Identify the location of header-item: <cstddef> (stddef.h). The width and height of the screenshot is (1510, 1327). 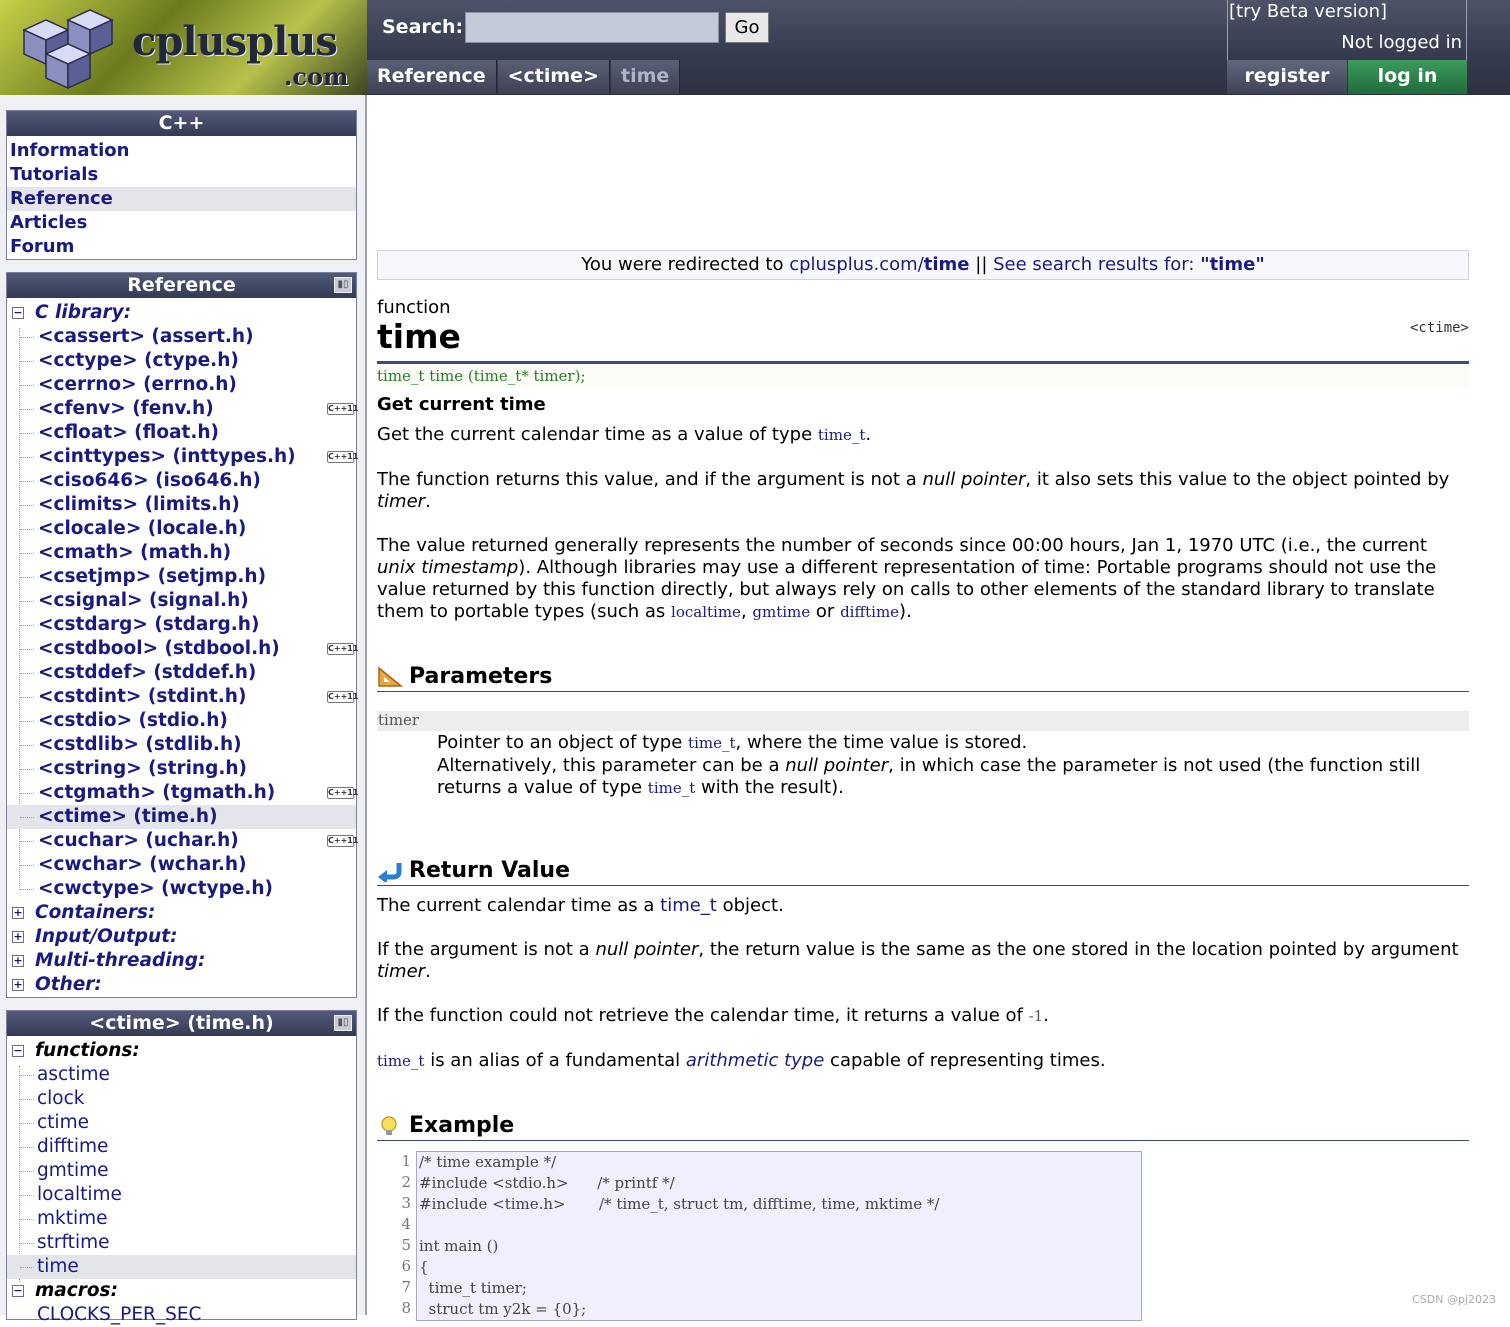
(181, 673).